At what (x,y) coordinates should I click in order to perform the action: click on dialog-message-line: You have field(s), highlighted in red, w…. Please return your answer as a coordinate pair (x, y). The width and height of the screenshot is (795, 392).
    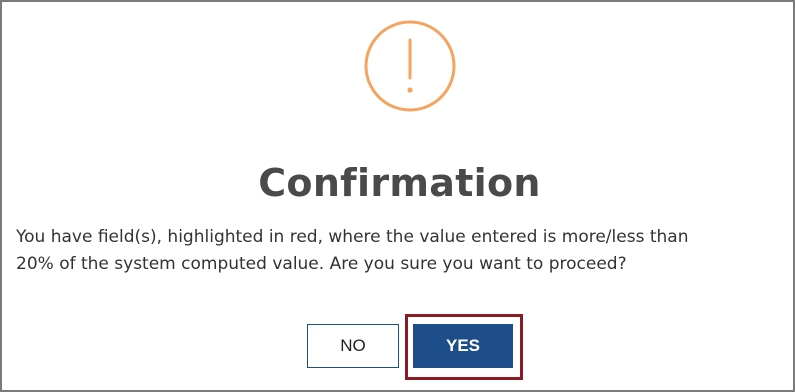
    Looking at the image, I should click on (352, 237).